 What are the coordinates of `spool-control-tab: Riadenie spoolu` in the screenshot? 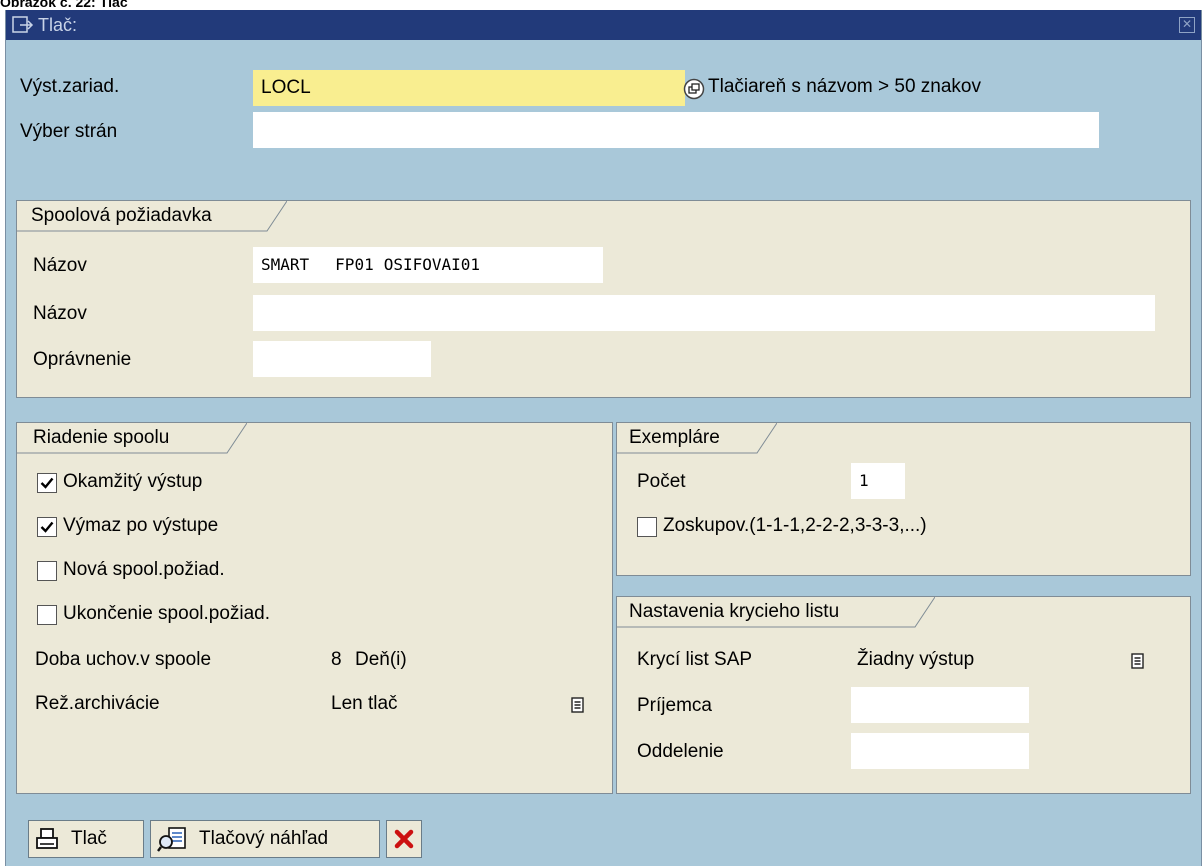 It's located at (132, 438).